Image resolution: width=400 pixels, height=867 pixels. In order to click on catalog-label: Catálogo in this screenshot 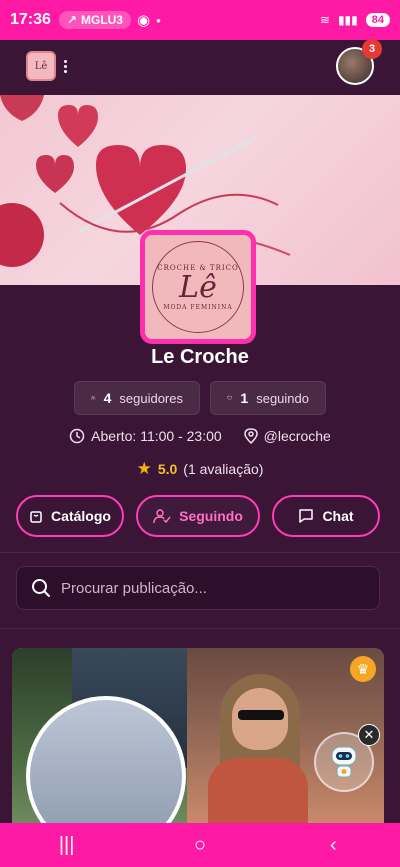, I will do `click(81, 516)`.